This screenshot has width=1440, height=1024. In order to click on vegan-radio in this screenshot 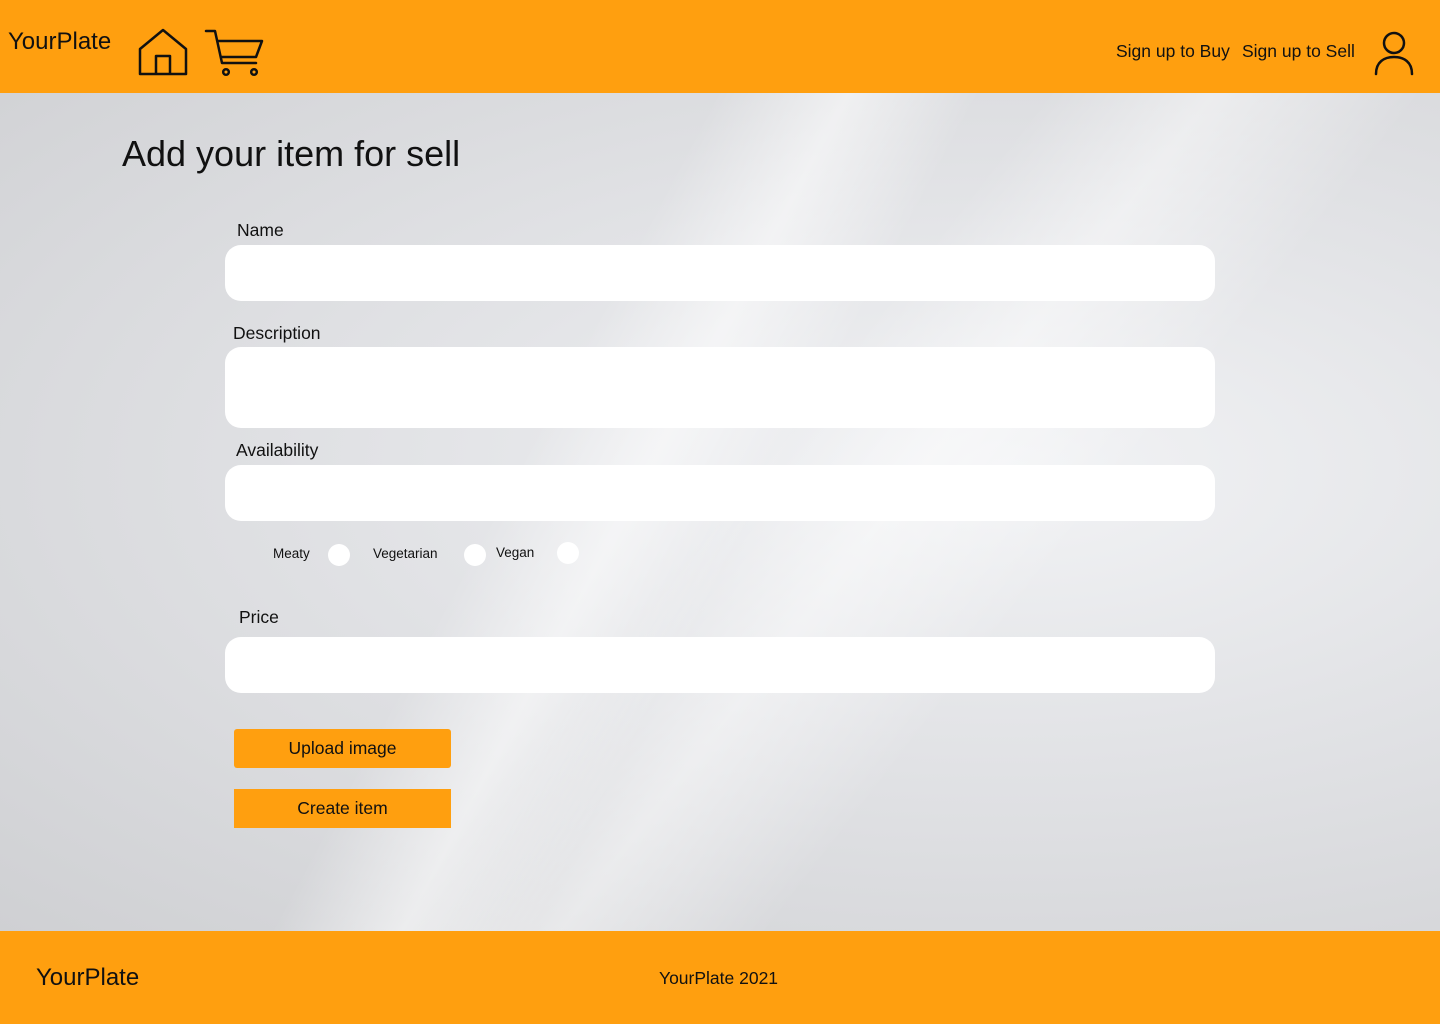, I will do `click(568, 553)`.